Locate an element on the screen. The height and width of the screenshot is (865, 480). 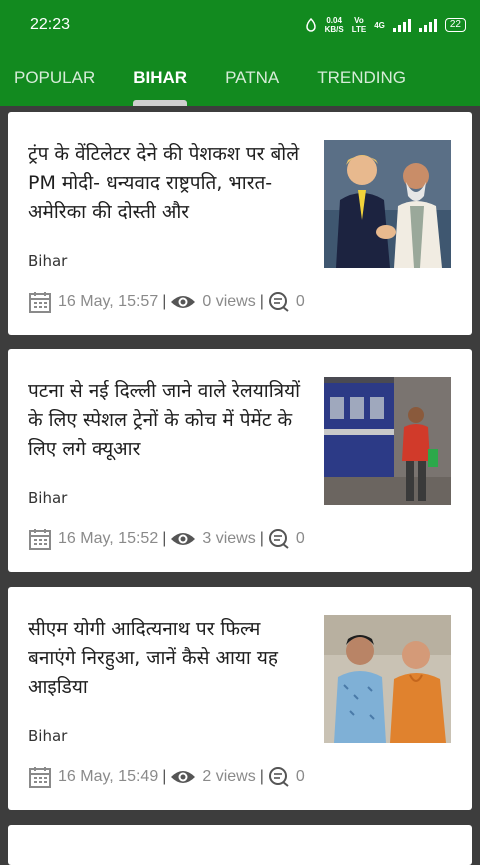
net-speed: 0.04 KB/S is located at coordinates (334, 25).